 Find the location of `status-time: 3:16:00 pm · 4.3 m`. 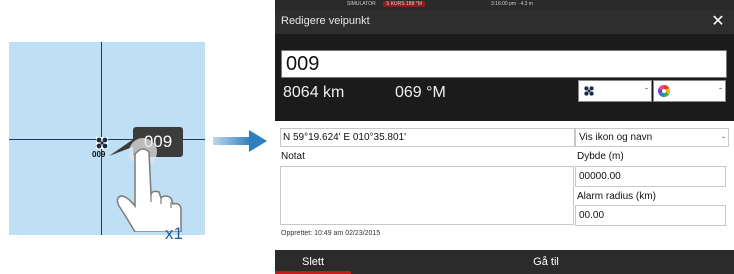

status-time: 3:16:00 pm · 4.3 m is located at coordinates (512, 4).